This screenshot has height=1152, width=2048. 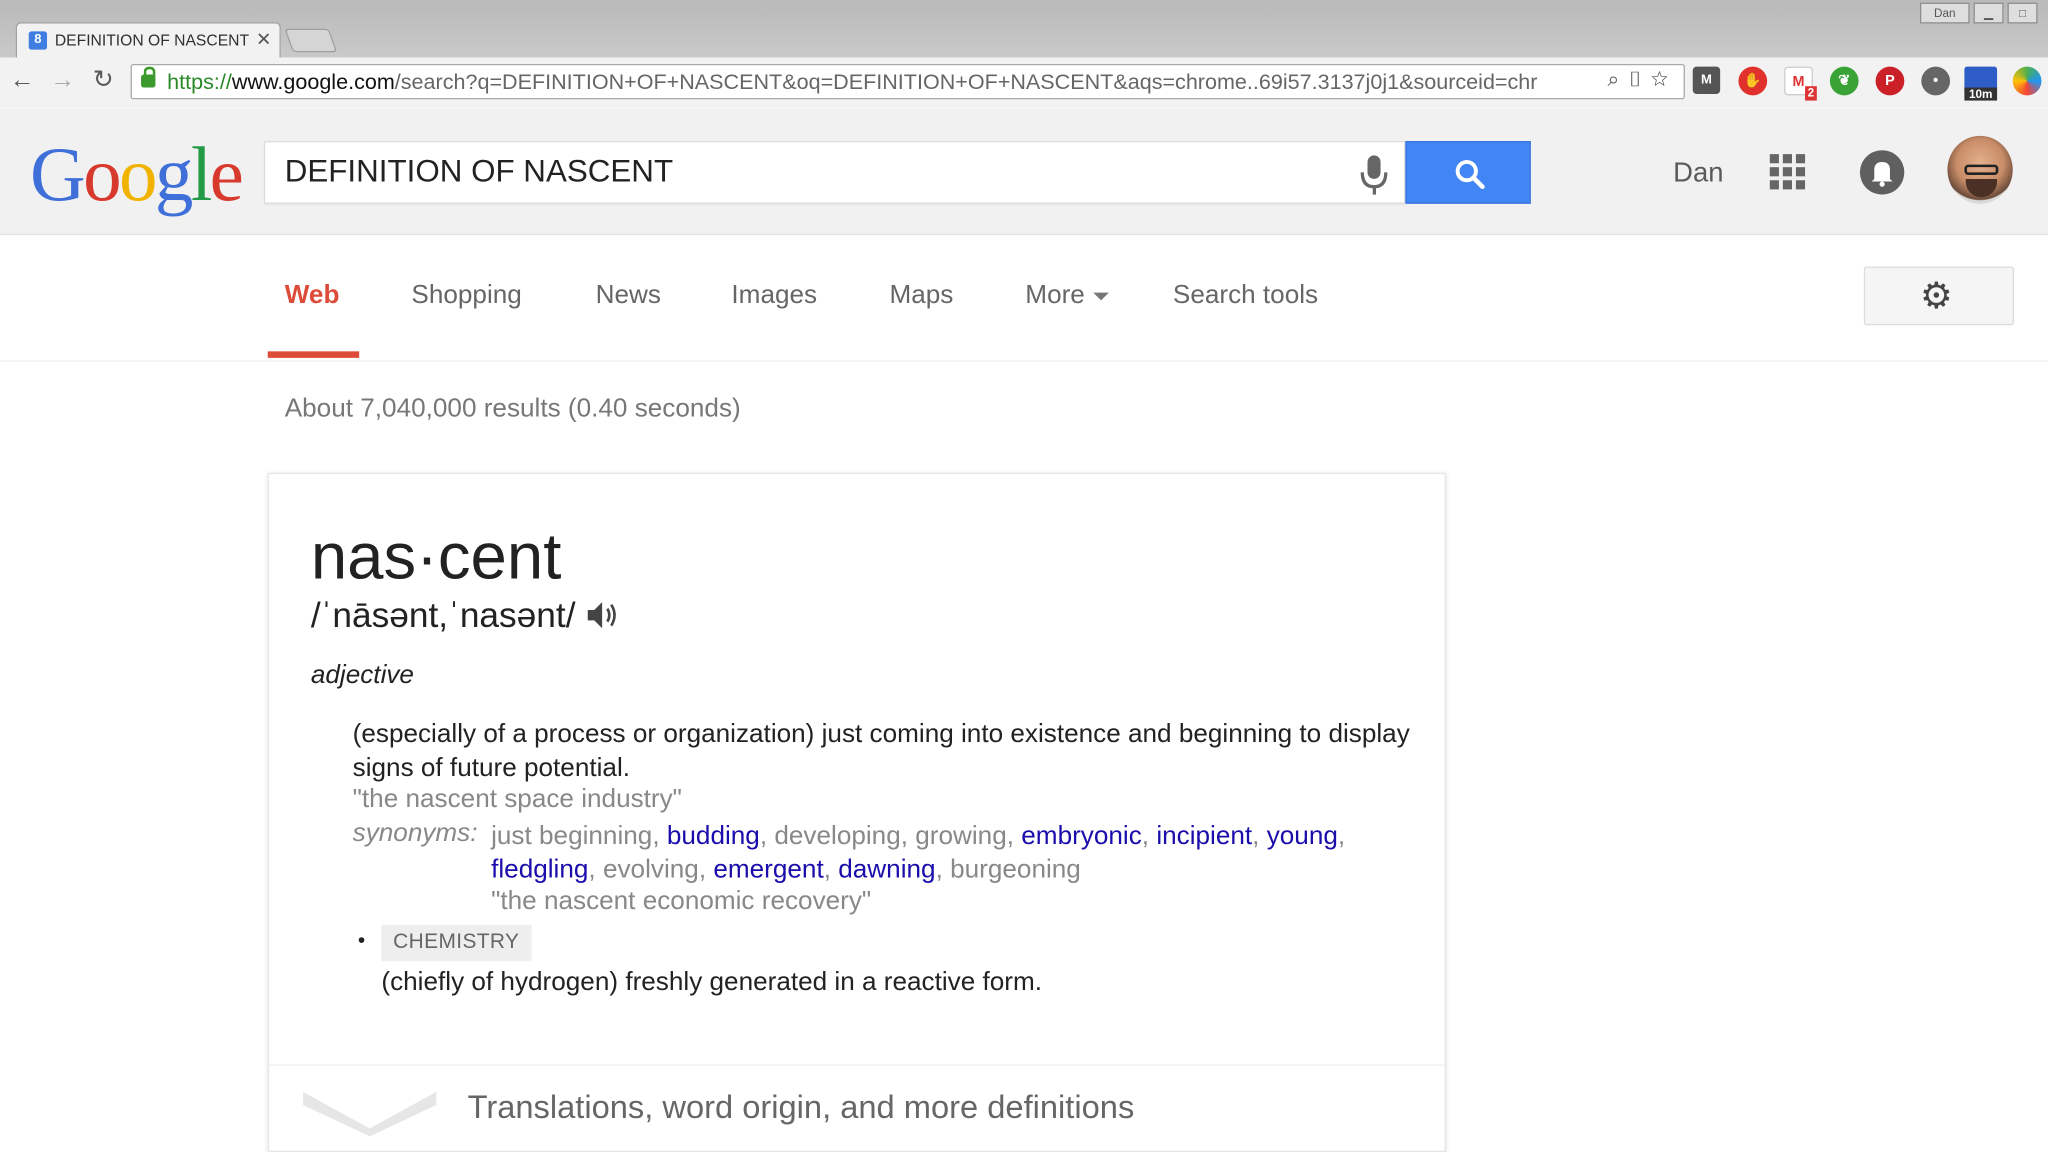 I want to click on avatar-glasses, so click(x=1981, y=170).